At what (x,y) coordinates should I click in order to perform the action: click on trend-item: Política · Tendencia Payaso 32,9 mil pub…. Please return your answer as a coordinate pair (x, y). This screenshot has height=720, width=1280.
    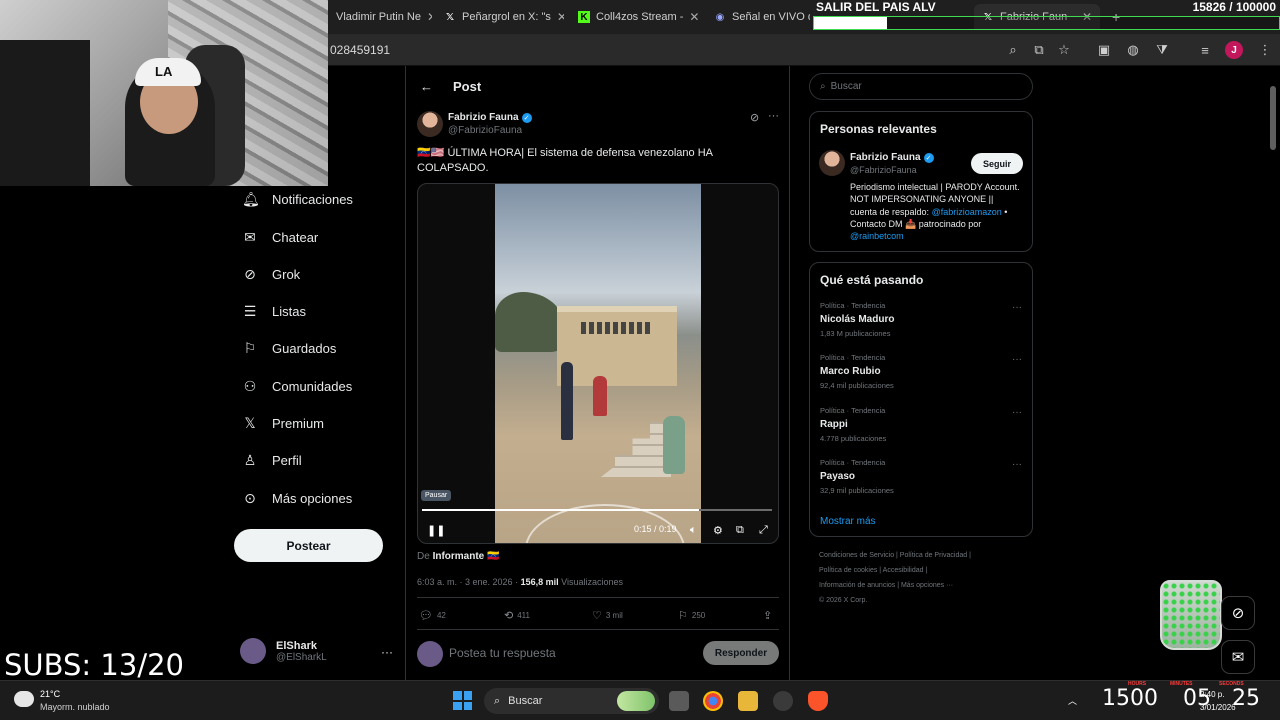
    Looking at the image, I should click on (920, 476).